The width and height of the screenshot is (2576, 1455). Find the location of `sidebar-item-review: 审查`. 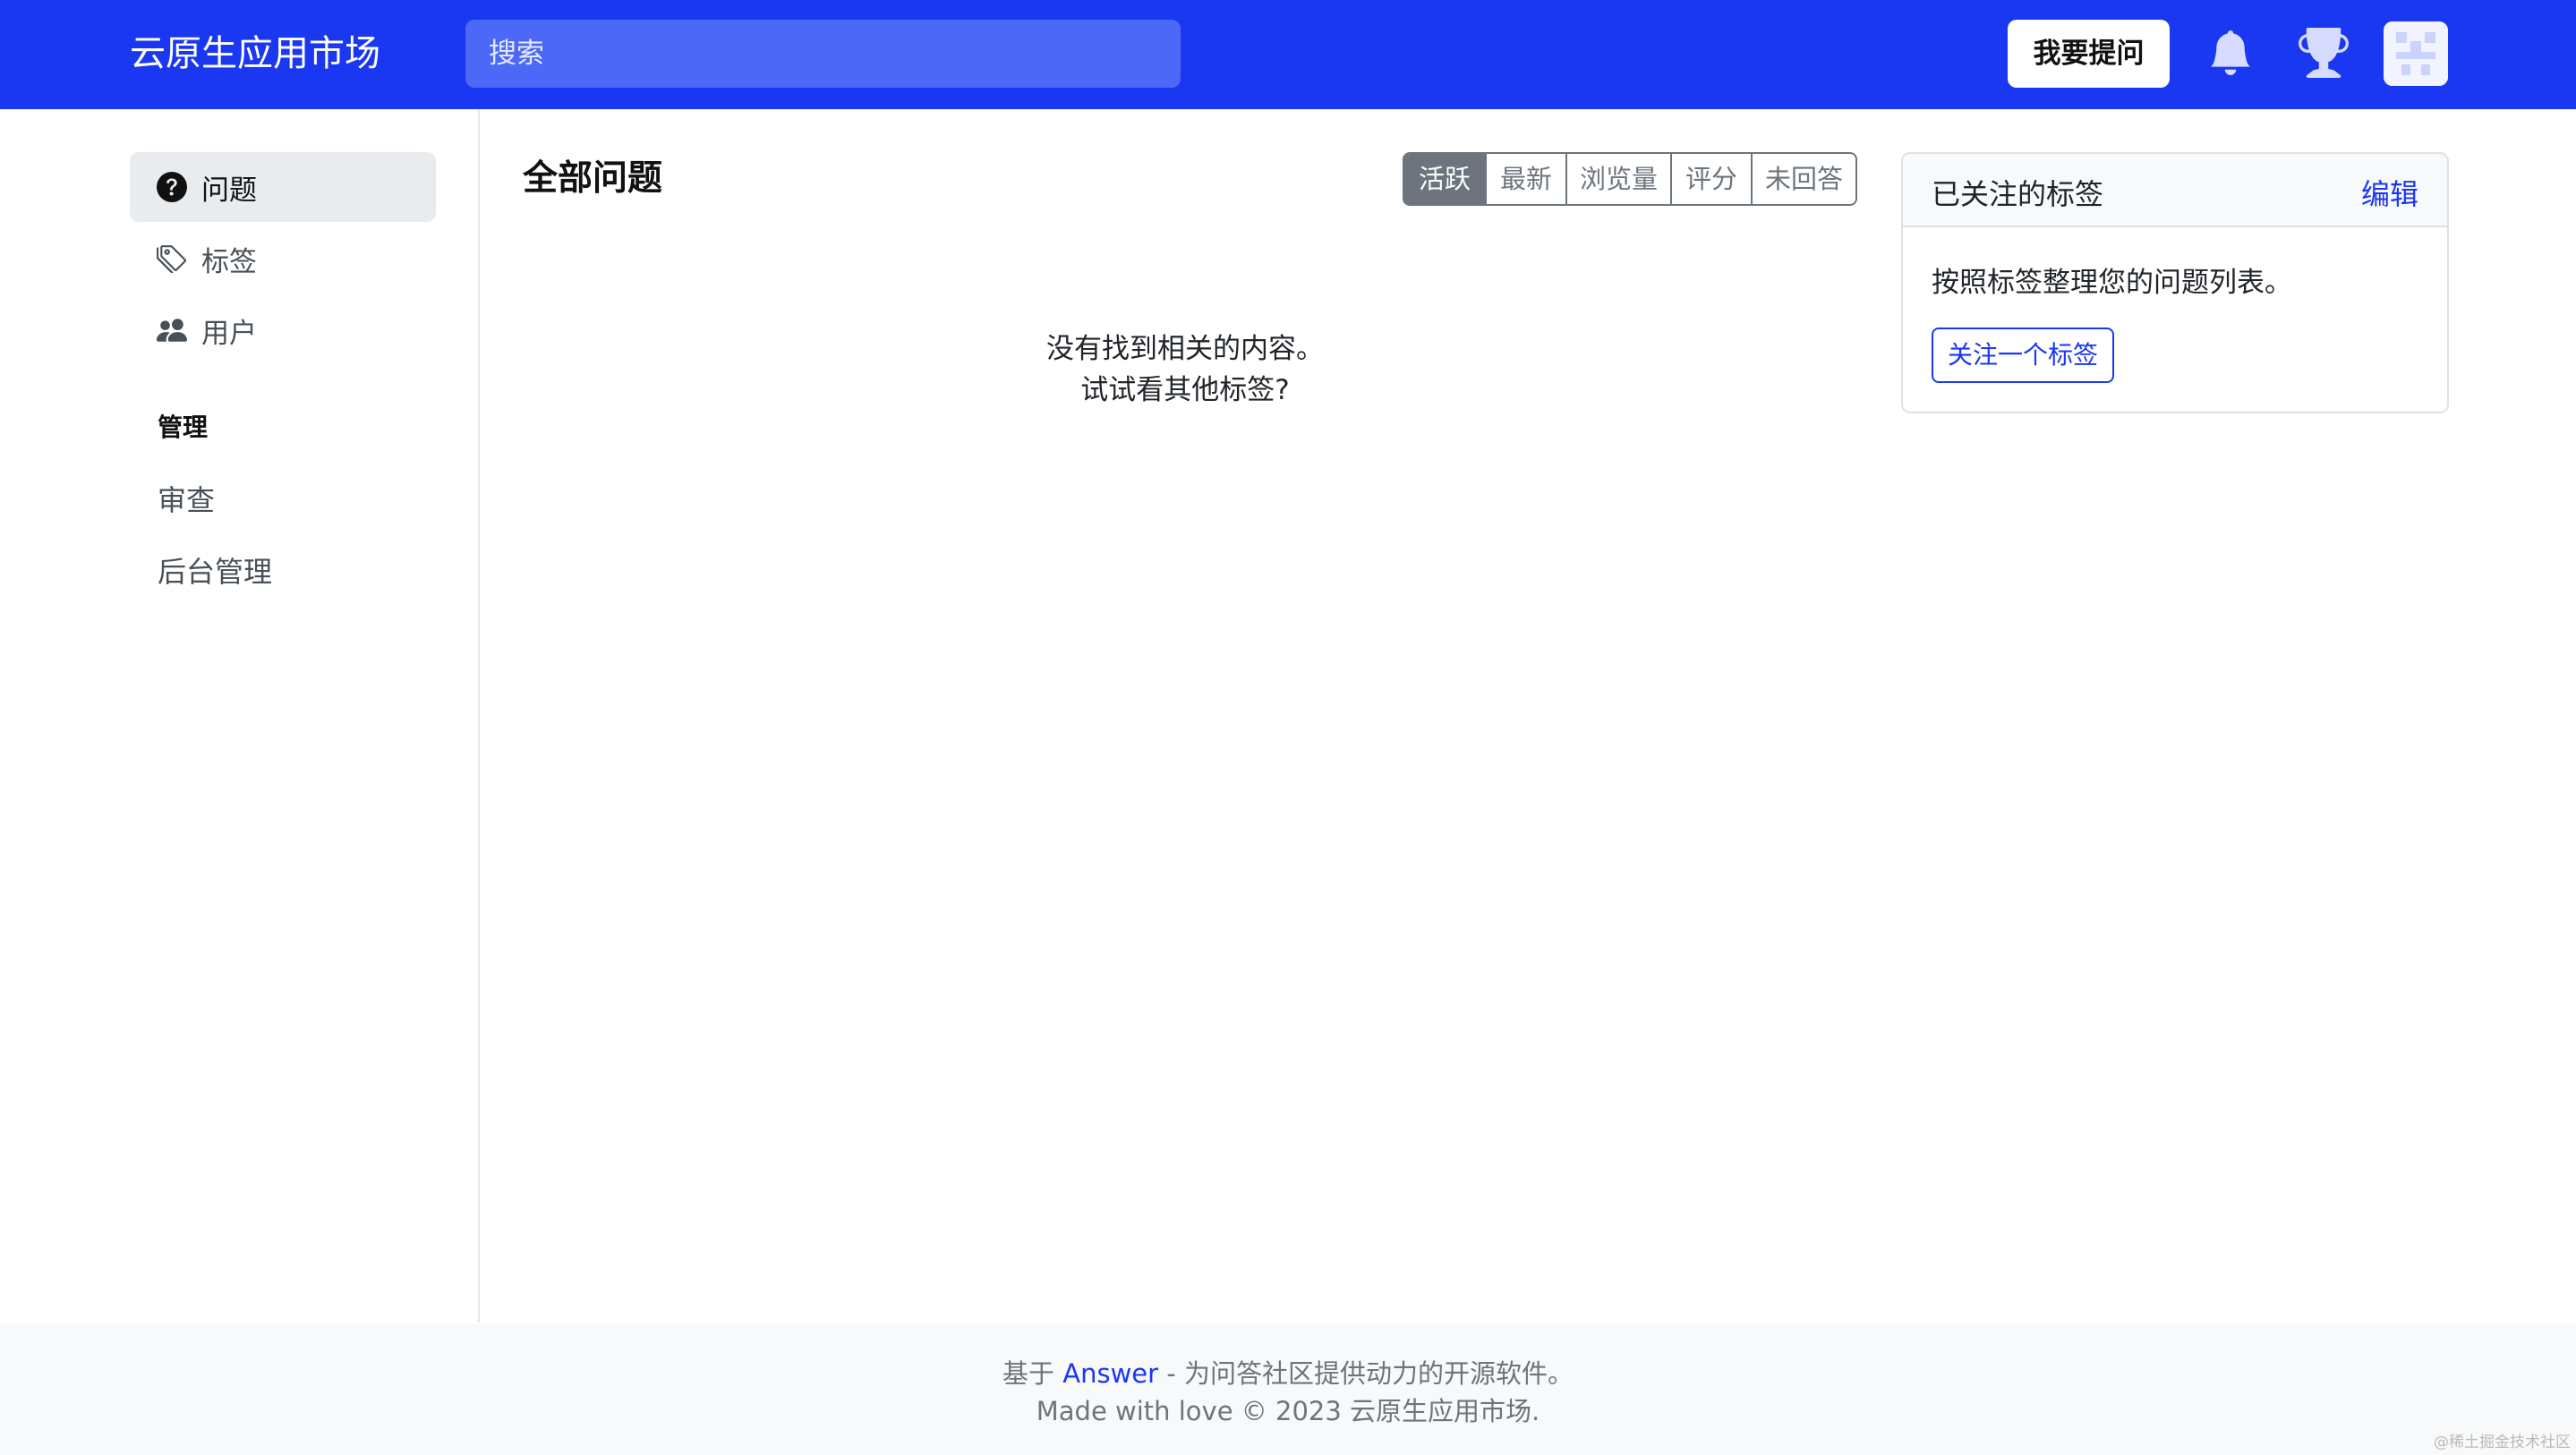

sidebar-item-review: 审查 is located at coordinates (186, 498).